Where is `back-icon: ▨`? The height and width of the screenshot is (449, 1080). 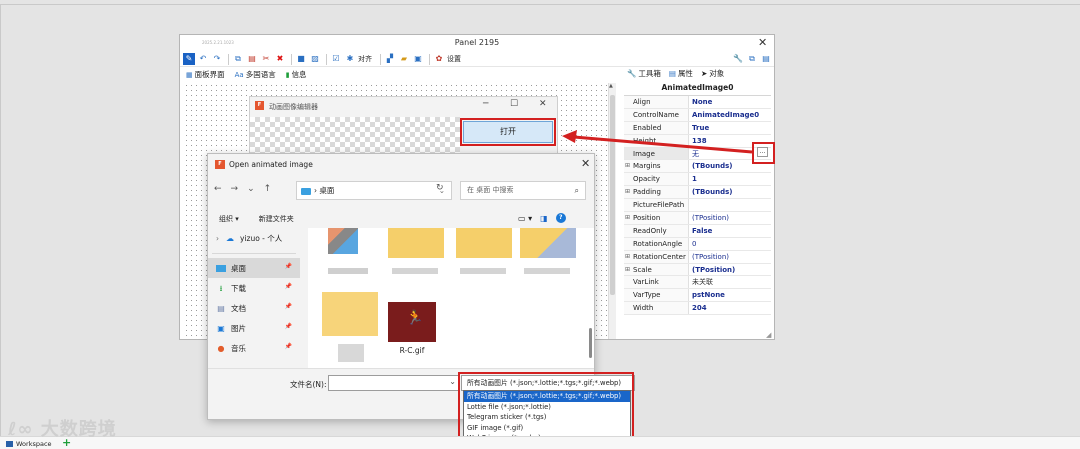
back-icon: ▨ is located at coordinates (315, 59).